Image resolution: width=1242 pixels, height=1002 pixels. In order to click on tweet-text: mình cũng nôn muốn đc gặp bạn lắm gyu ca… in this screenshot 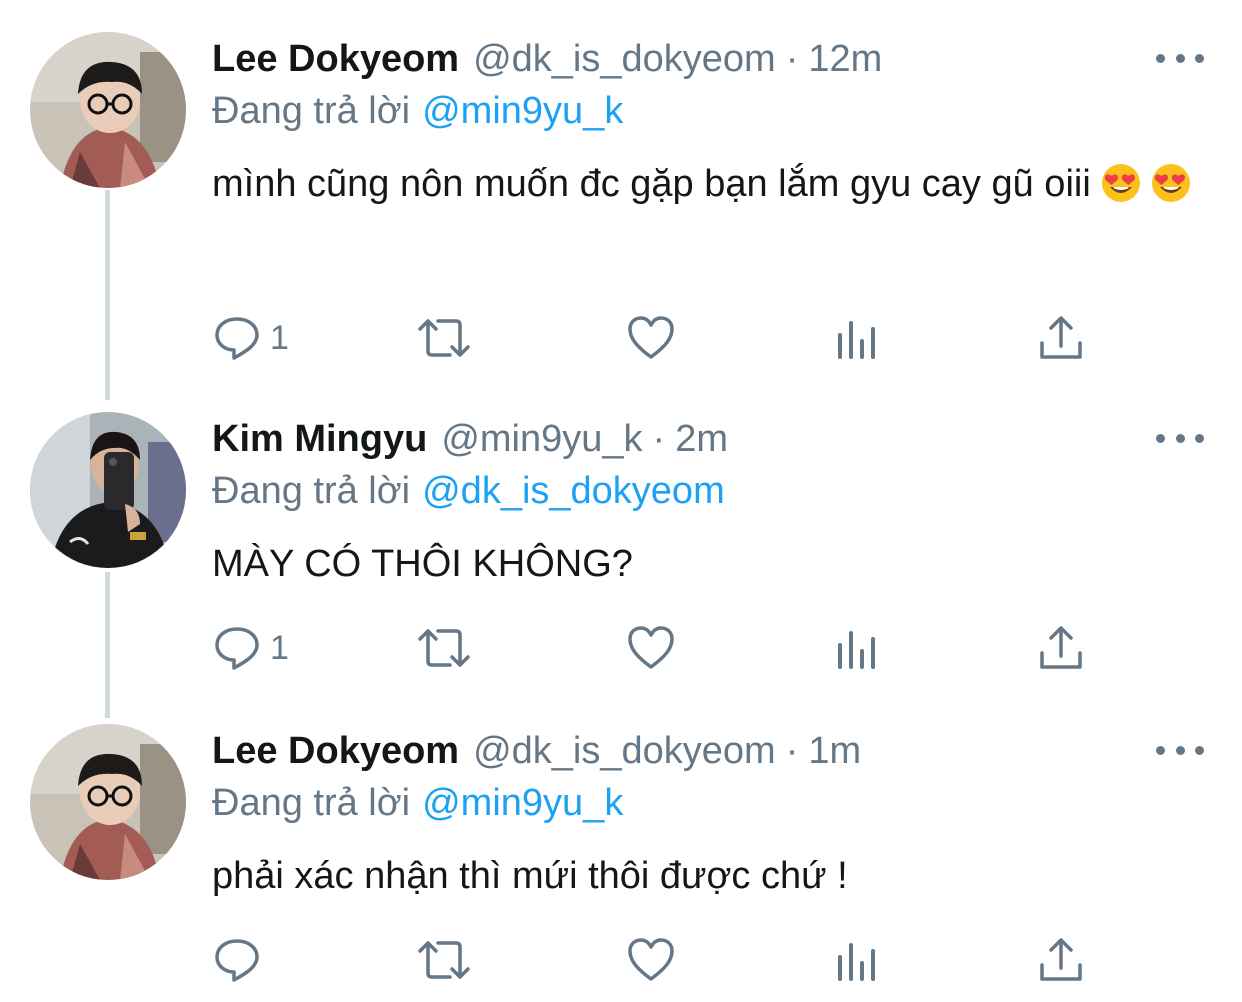, I will do `click(707, 184)`.